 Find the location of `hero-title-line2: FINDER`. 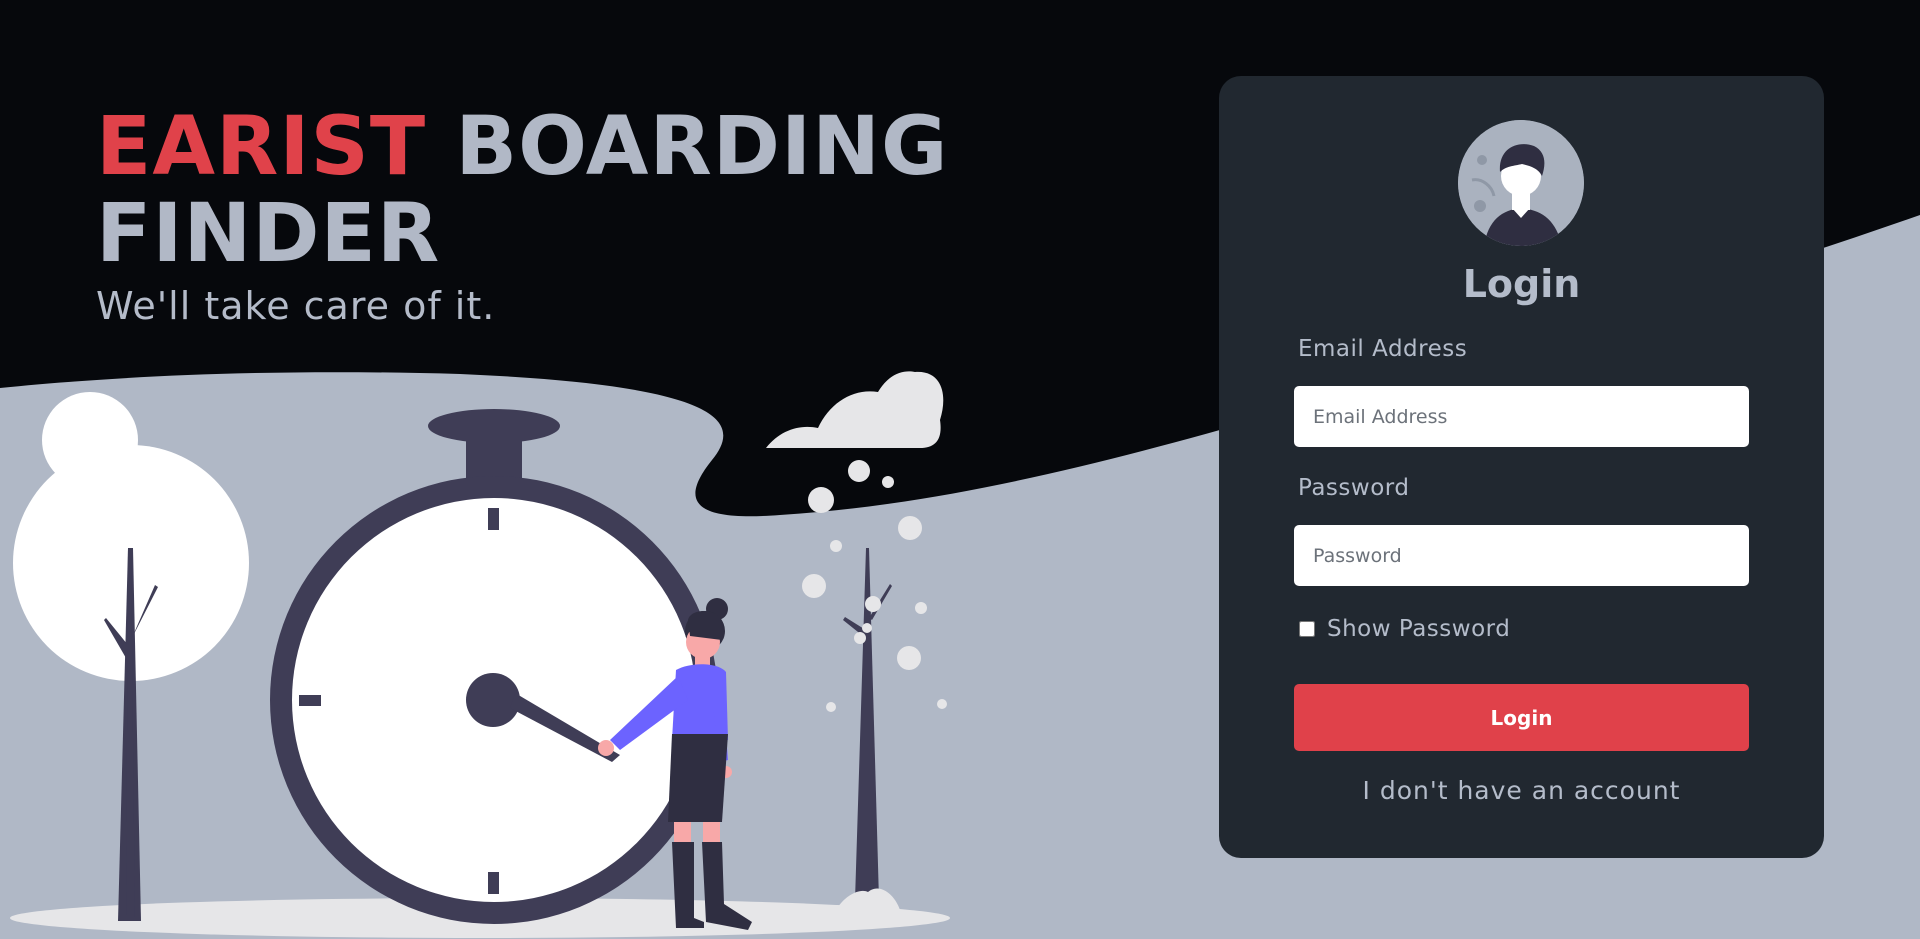

hero-title-line2: FINDER is located at coordinates (268, 234).